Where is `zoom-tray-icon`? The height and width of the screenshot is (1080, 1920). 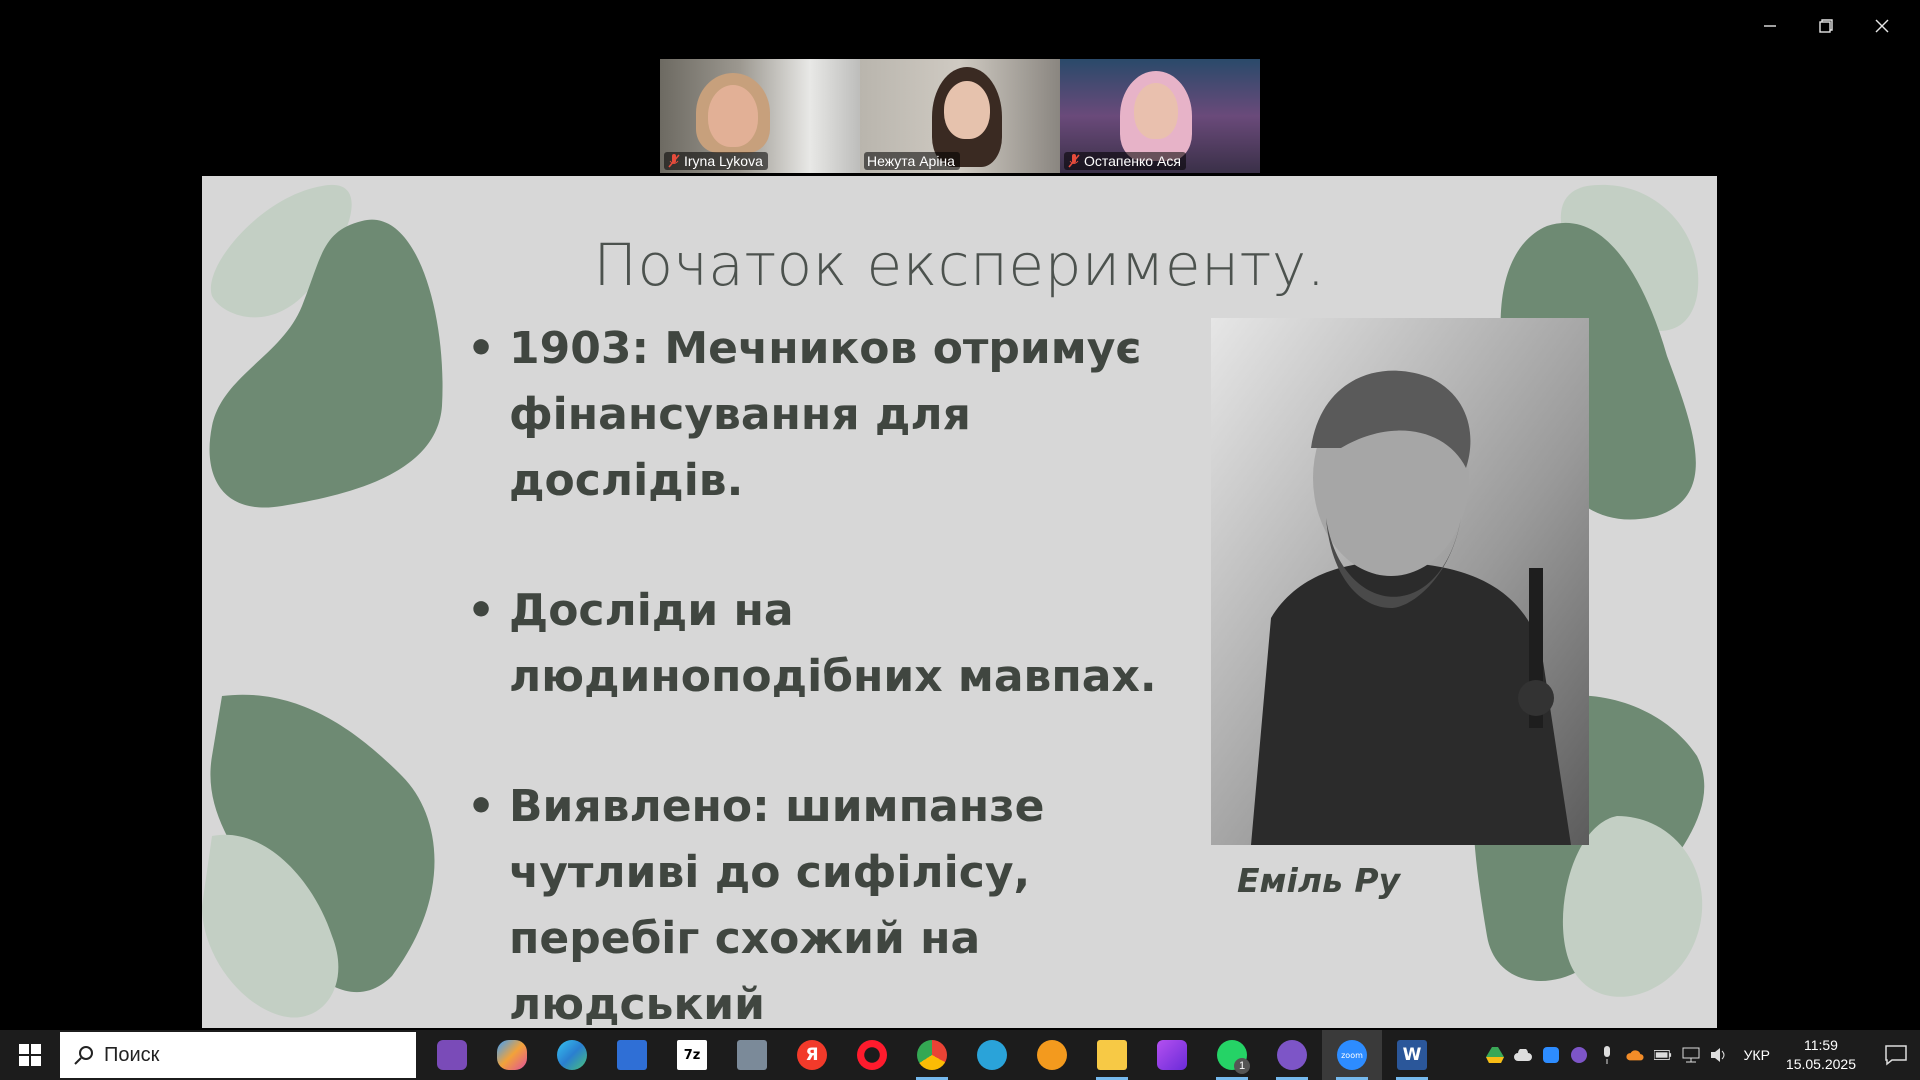 zoom-tray-icon is located at coordinates (1551, 1055).